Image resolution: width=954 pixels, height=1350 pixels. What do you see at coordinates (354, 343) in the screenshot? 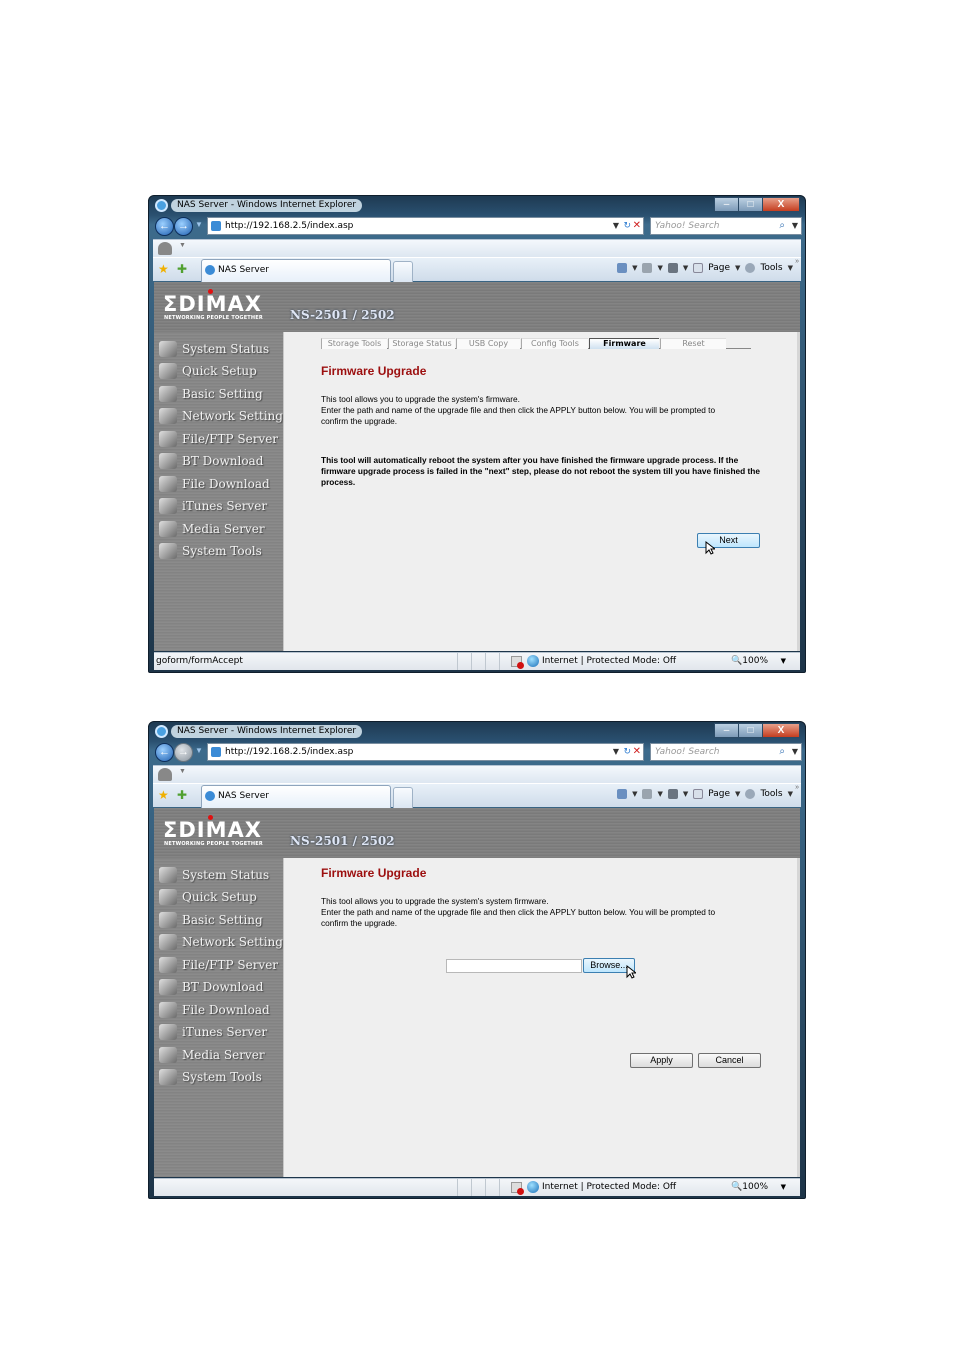
I see `subtab-storage-tools: Storage Tools` at bounding box center [354, 343].